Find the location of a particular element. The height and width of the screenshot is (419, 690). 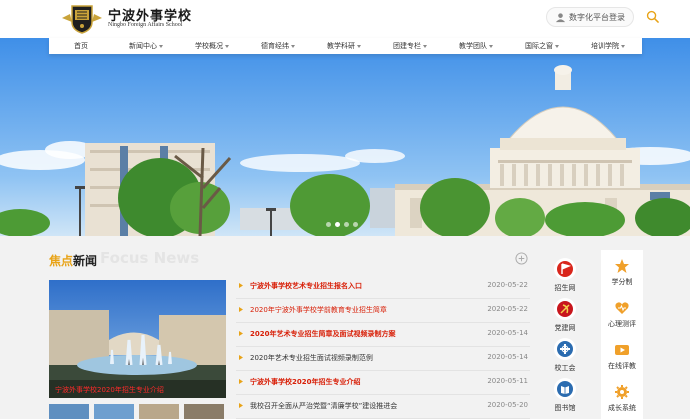

quick-link-union: 校工会 is located at coordinates (566, 352).